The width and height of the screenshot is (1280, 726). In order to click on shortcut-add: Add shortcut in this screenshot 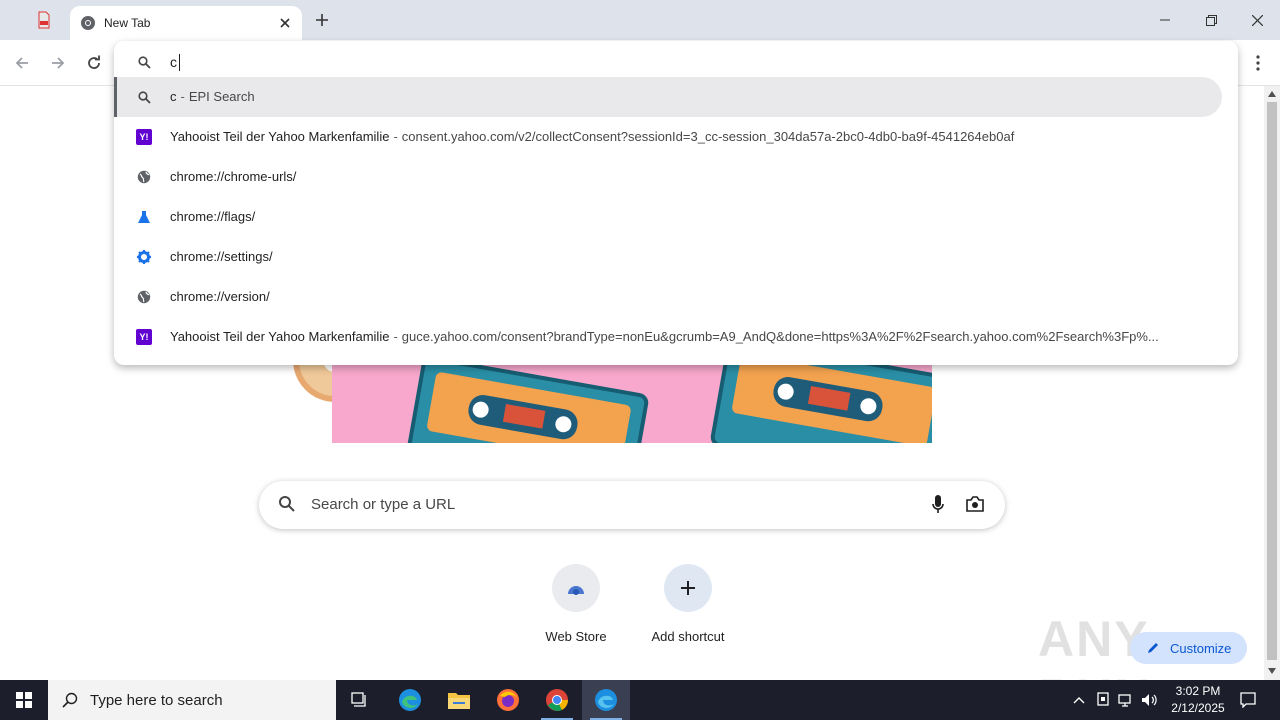, I will do `click(688, 604)`.